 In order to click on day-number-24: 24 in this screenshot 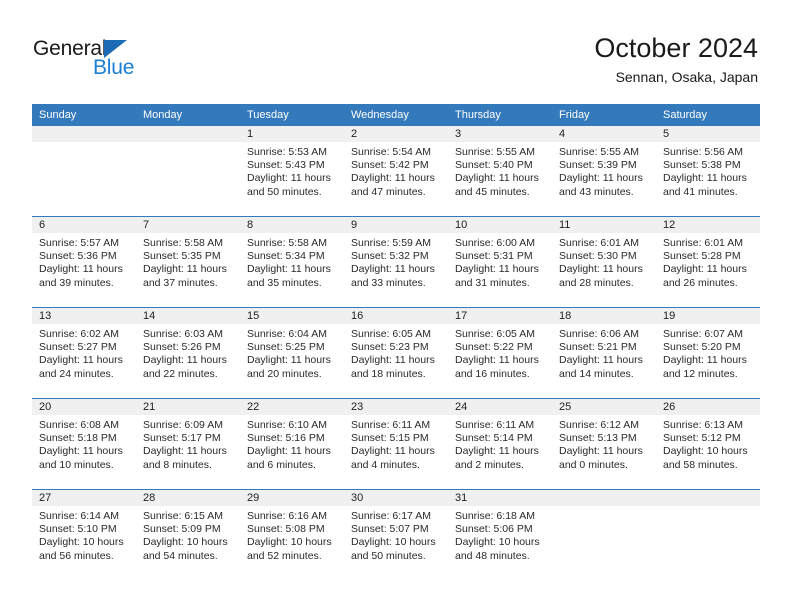, I will do `click(500, 407)`.